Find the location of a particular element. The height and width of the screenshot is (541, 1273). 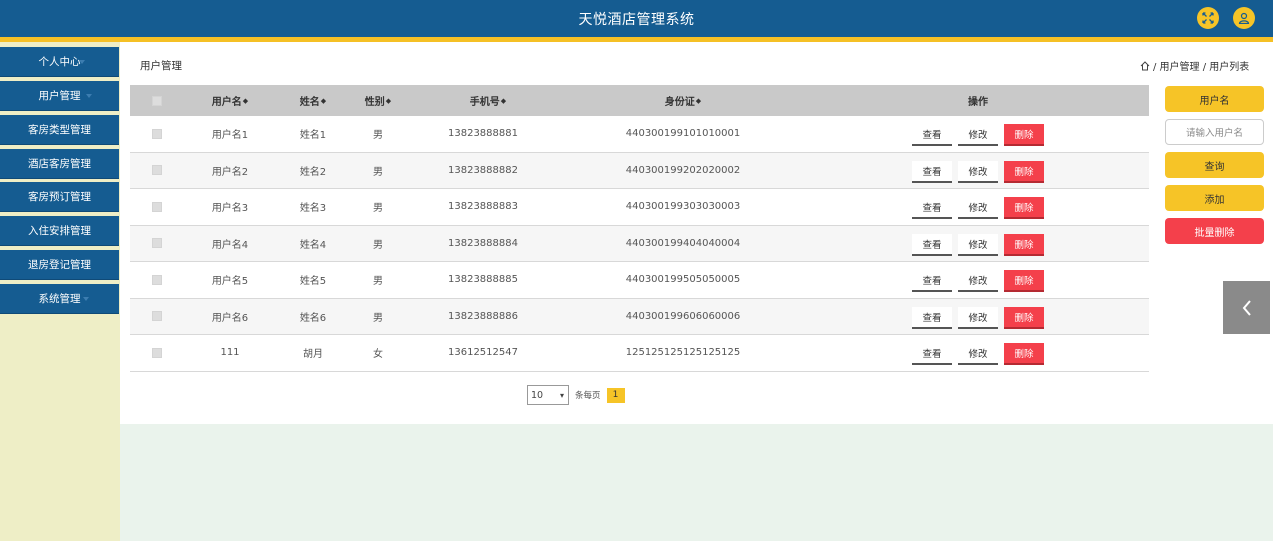

fullscreen-button is located at coordinates (1208, 18).